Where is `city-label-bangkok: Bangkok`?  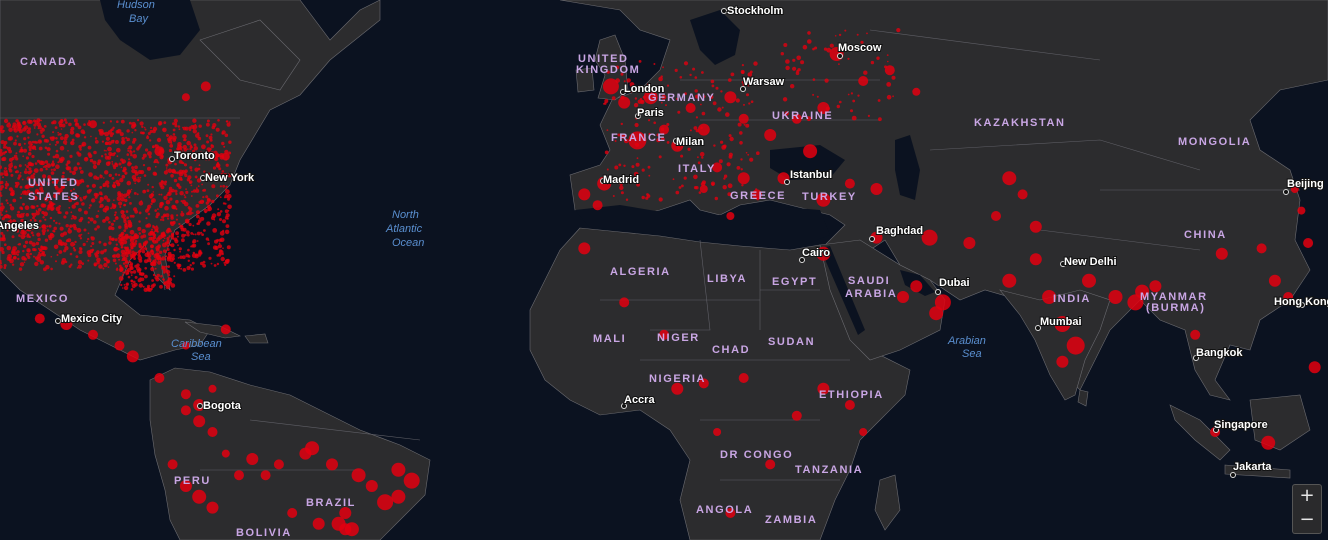
city-label-bangkok: Bangkok is located at coordinates (1219, 353).